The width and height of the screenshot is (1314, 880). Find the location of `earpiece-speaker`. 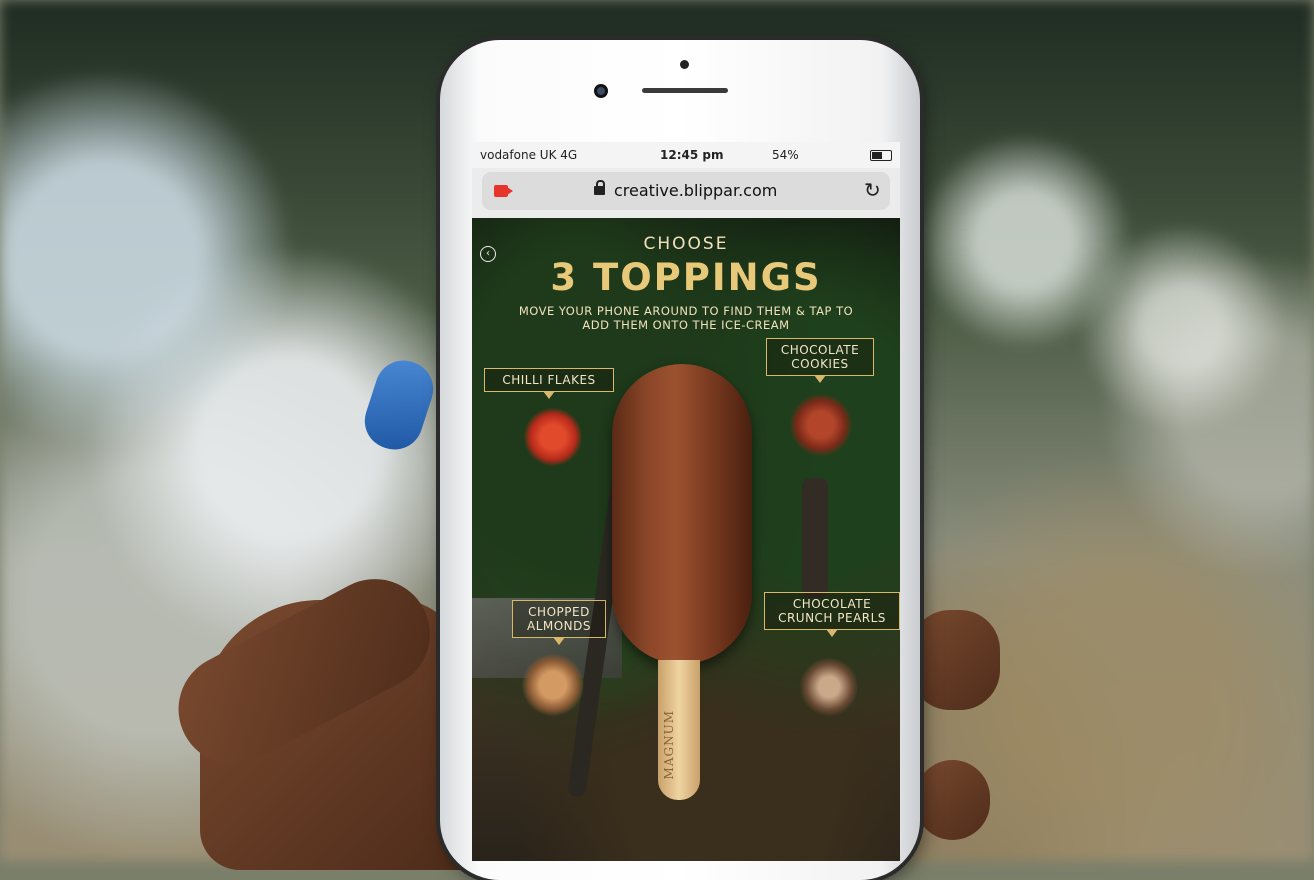

earpiece-speaker is located at coordinates (685, 90).